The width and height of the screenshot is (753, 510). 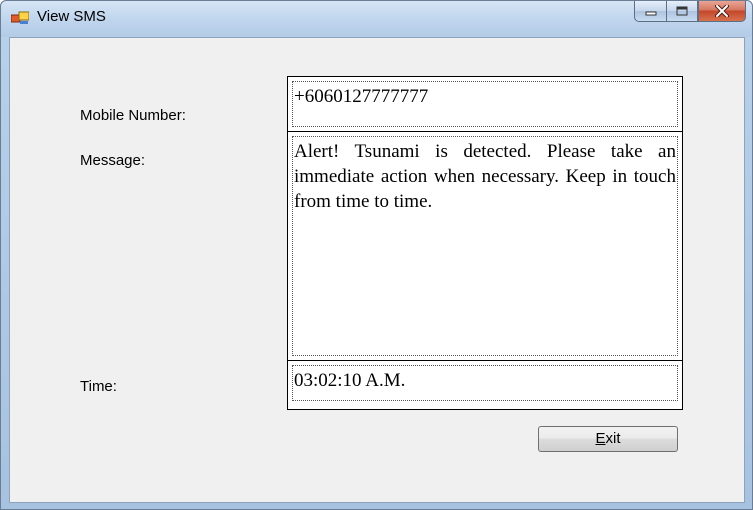 I want to click on maximize-icon, so click(x=682, y=11).